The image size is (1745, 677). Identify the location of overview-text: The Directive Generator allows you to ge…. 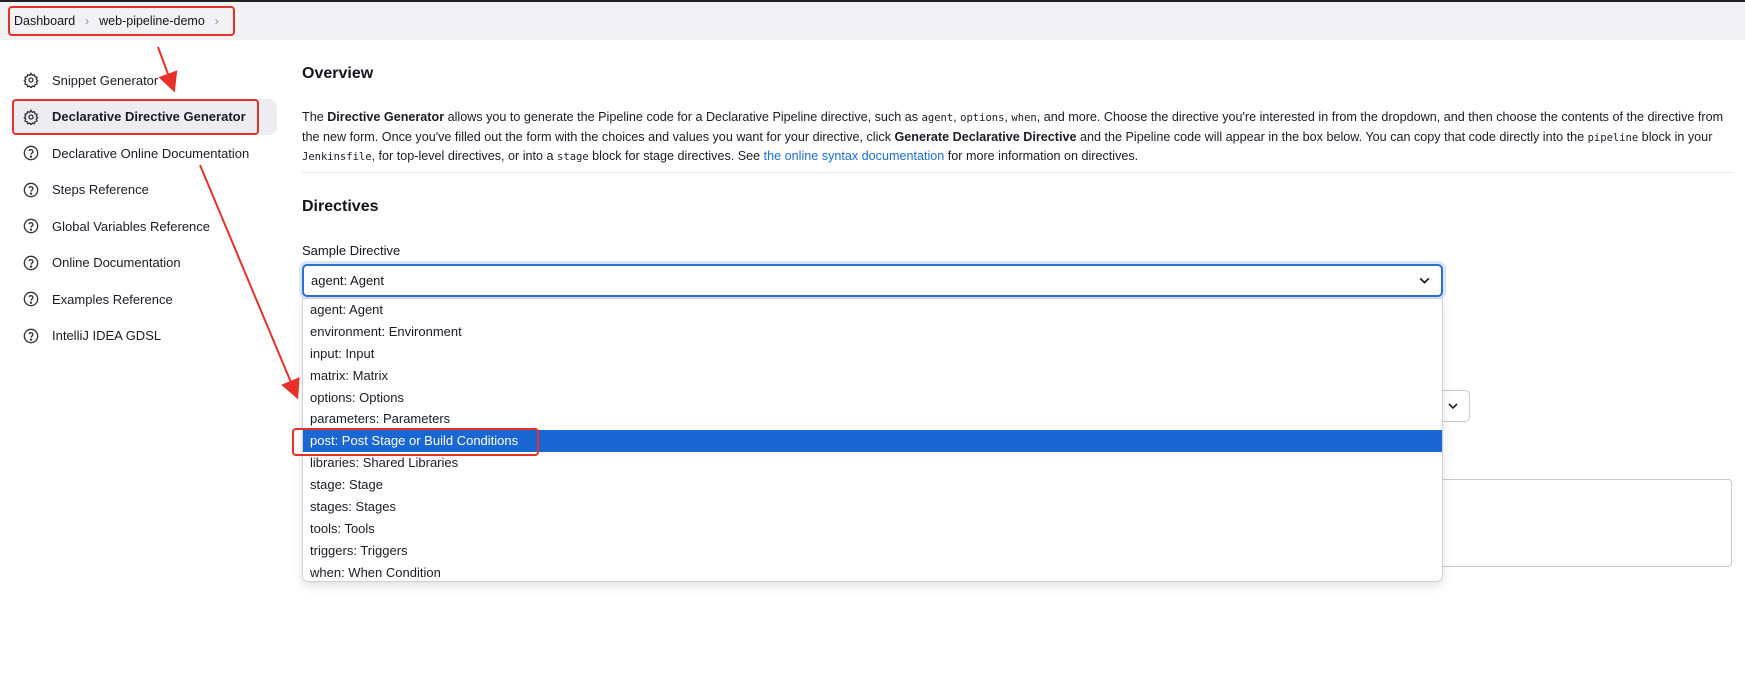
(1013, 136).